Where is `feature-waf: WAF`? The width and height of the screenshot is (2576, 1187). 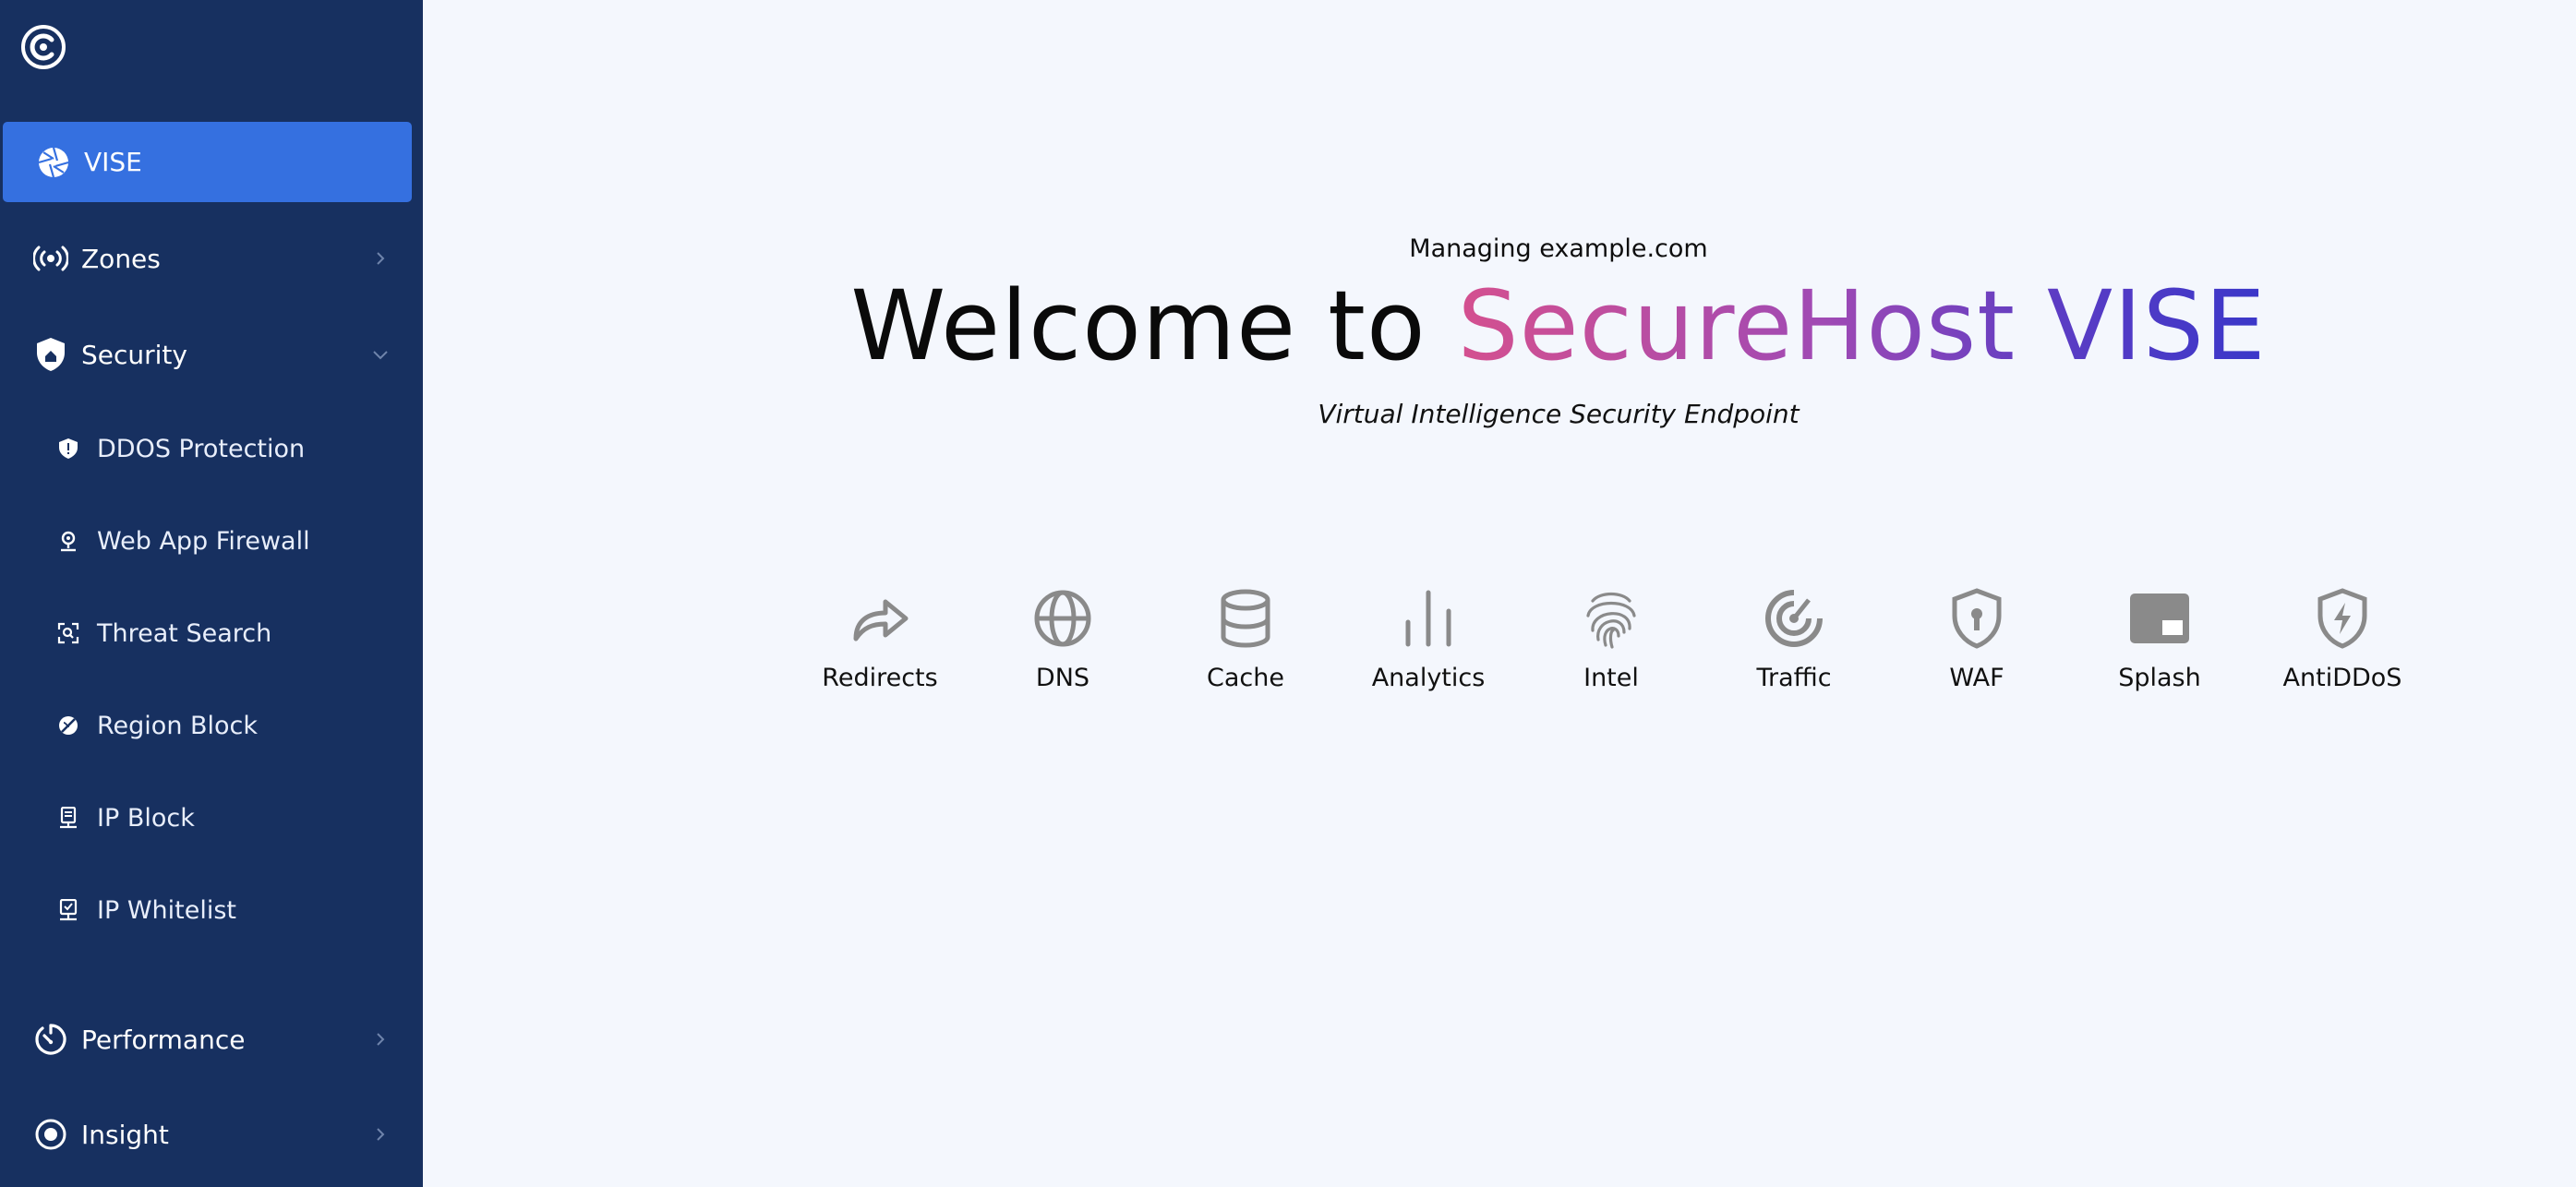
feature-waf: WAF is located at coordinates (1976, 651).